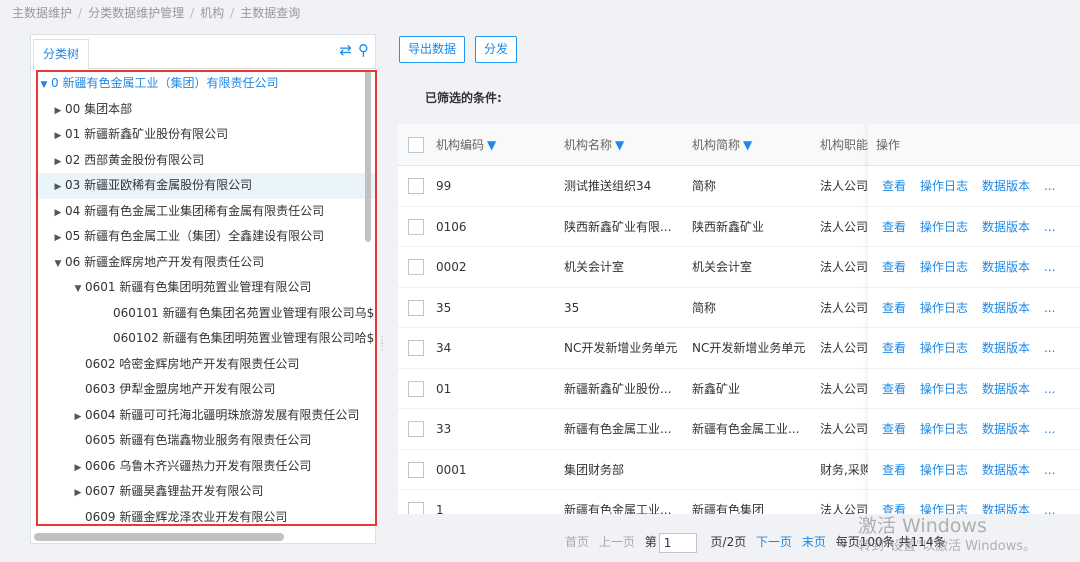 The width and height of the screenshot is (1080, 562). Describe the element at coordinates (212, 13) in the screenshot. I see `breadcrumb-item: 机构` at that location.